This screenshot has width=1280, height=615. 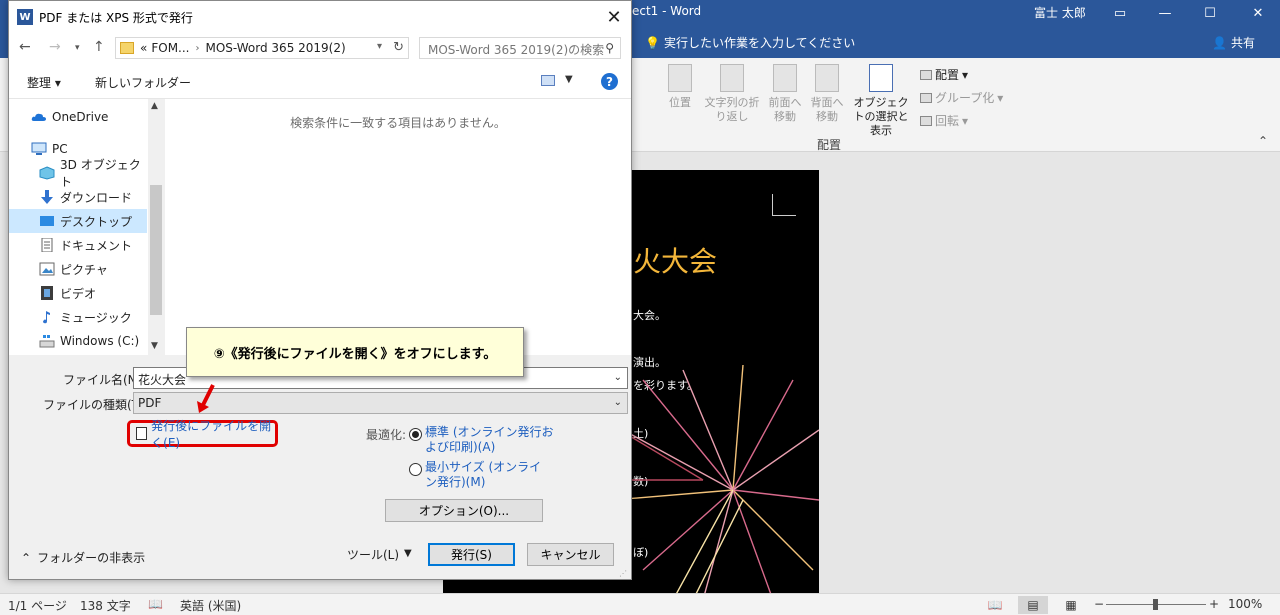 I want to click on align-button: 配置 ▾, so click(x=944, y=74).